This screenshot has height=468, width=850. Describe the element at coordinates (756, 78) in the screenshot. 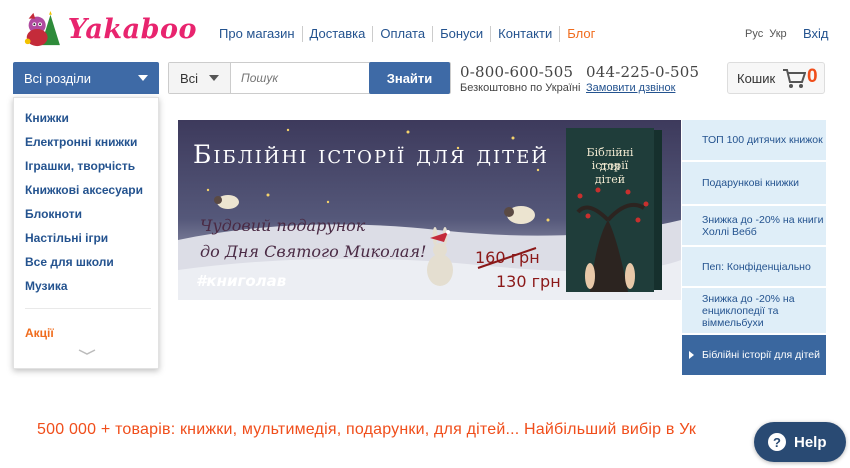

I see `cart-label: Кошик` at that location.